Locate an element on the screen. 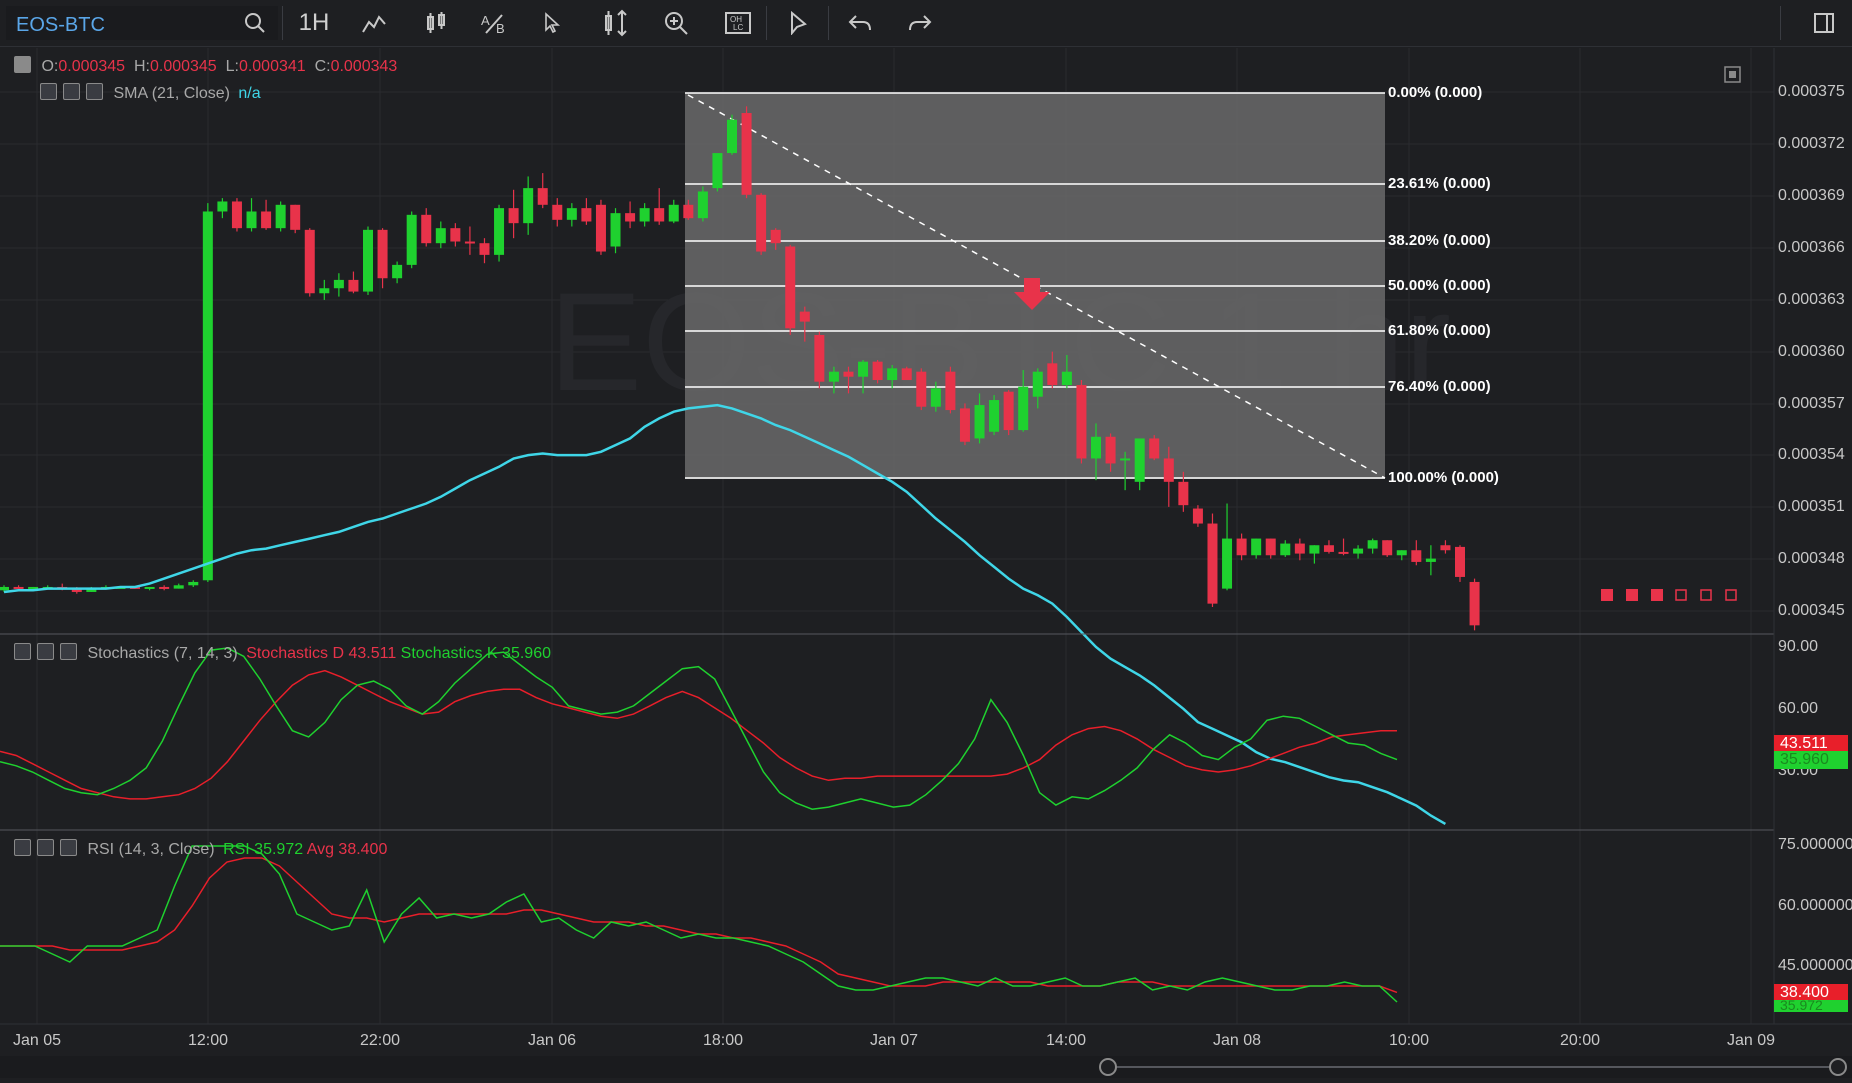 The width and height of the screenshot is (1852, 1083). undo-icon is located at coordinates (860, 23).